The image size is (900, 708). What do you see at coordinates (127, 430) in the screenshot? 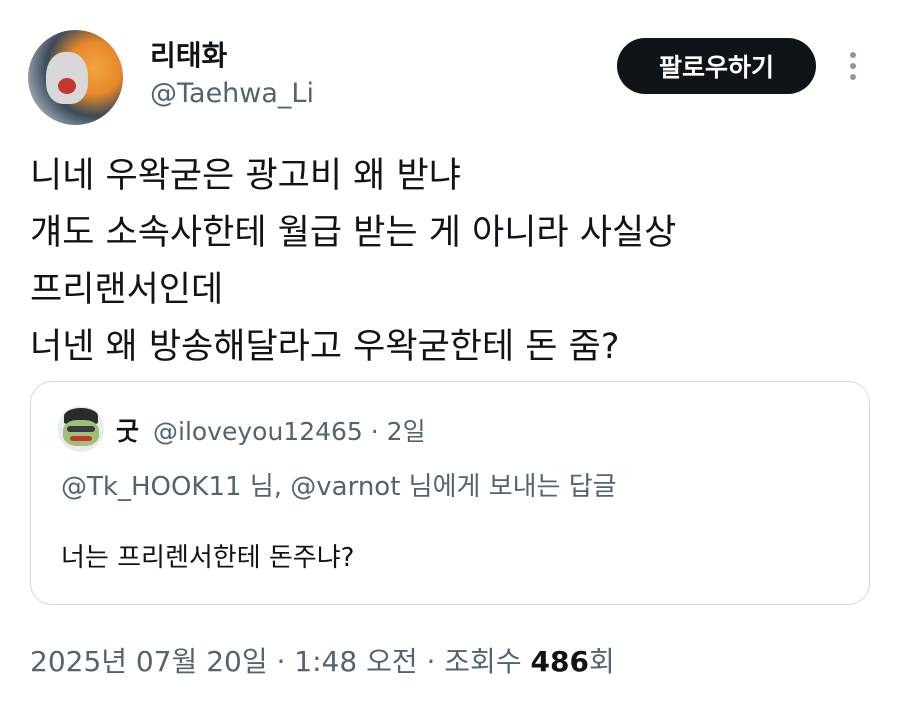
I see `quoted-display-name: 굿` at bounding box center [127, 430].